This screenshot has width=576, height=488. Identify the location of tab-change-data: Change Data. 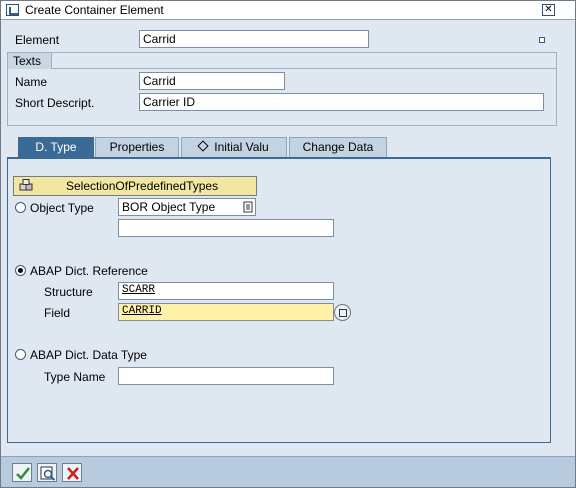
(338, 147).